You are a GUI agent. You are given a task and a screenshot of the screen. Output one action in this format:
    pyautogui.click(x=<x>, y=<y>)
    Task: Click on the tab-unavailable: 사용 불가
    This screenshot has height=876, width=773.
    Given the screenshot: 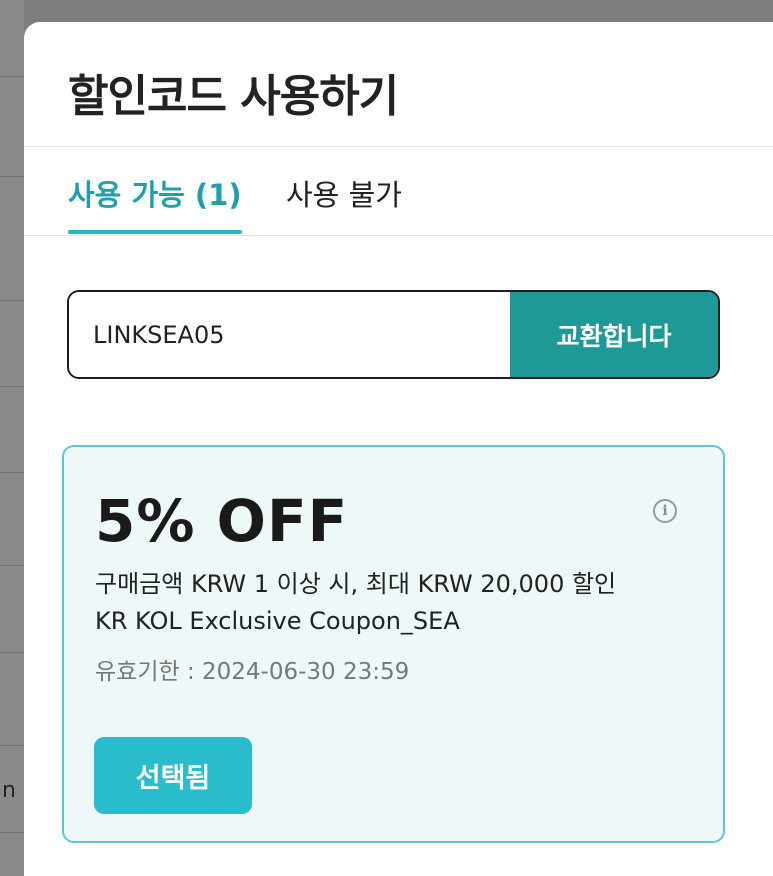 What is the action you would take?
    pyautogui.click(x=344, y=193)
    